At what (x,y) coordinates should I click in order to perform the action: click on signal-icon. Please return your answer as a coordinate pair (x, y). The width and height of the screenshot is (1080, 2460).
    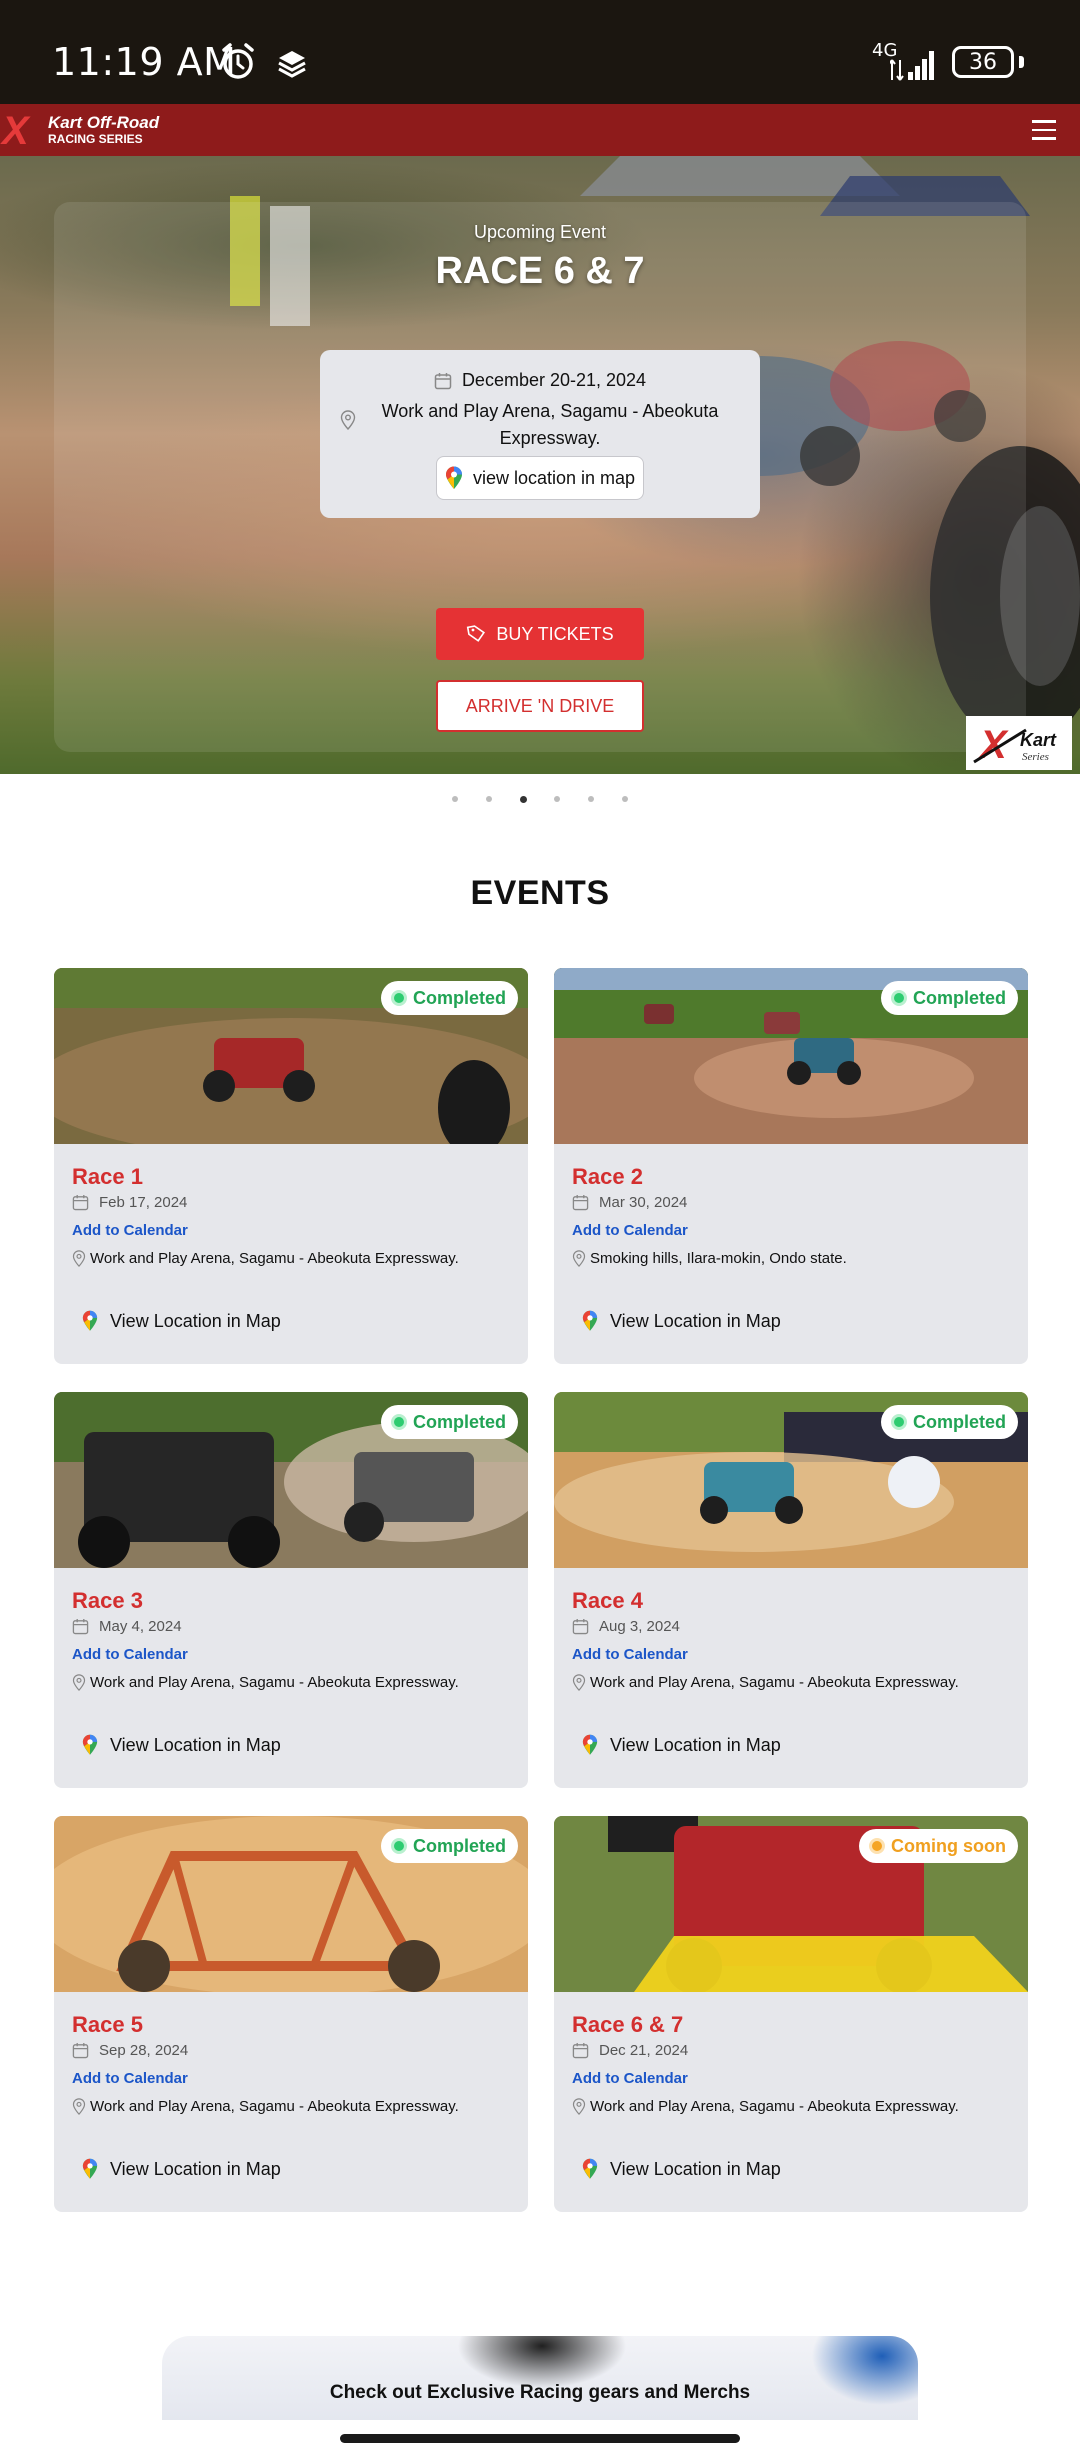
    Looking at the image, I should click on (912, 66).